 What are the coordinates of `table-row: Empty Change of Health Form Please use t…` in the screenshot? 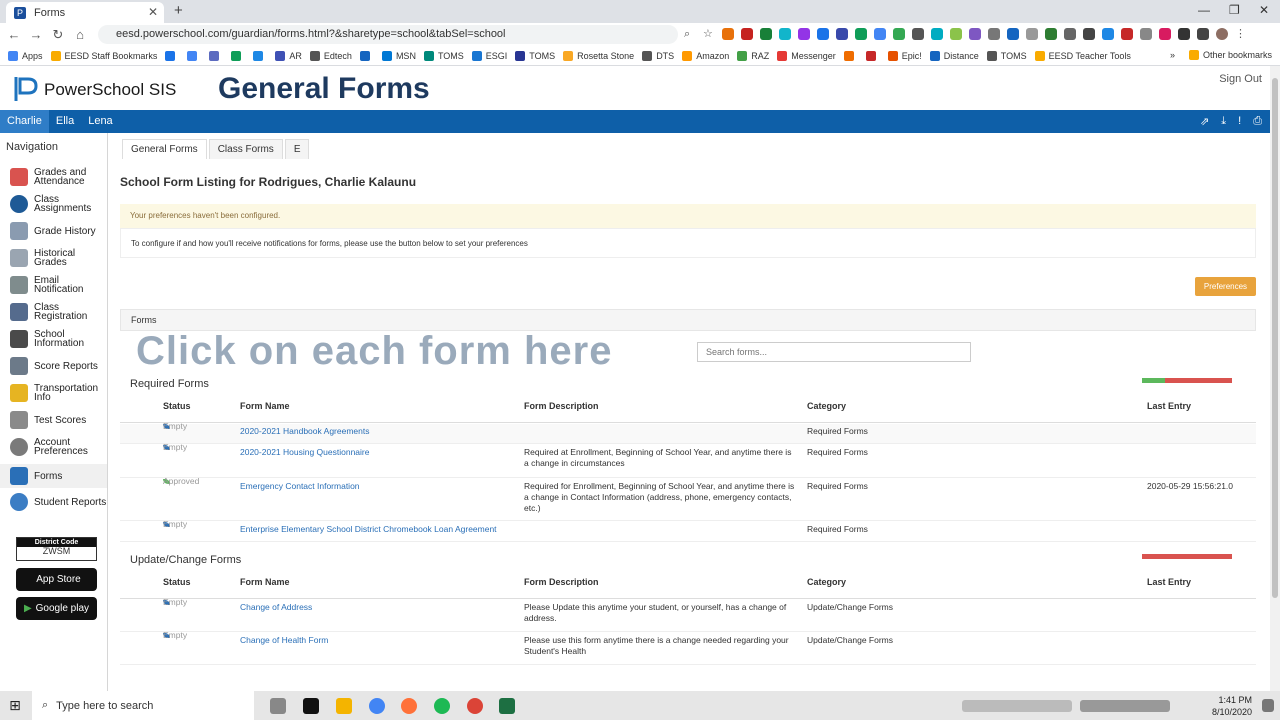 It's located at (688, 647).